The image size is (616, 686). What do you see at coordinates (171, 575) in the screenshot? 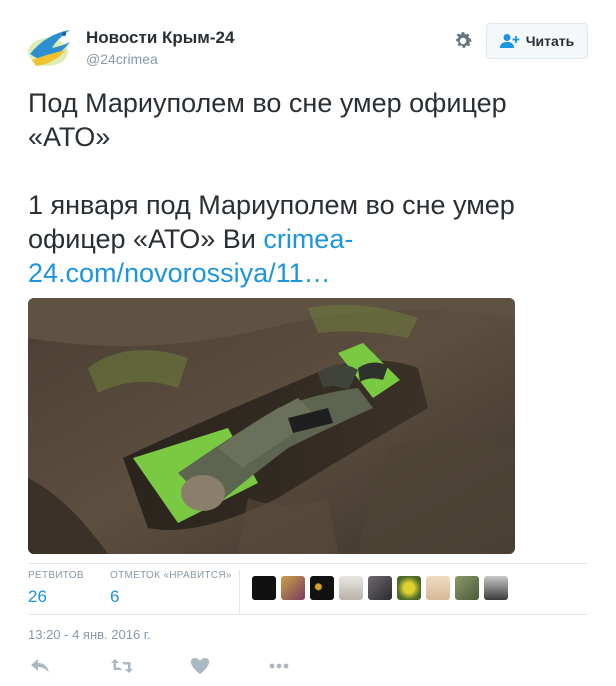
I see `likes-label: ОТМЕТОК «НРАВИТСЯ»` at bounding box center [171, 575].